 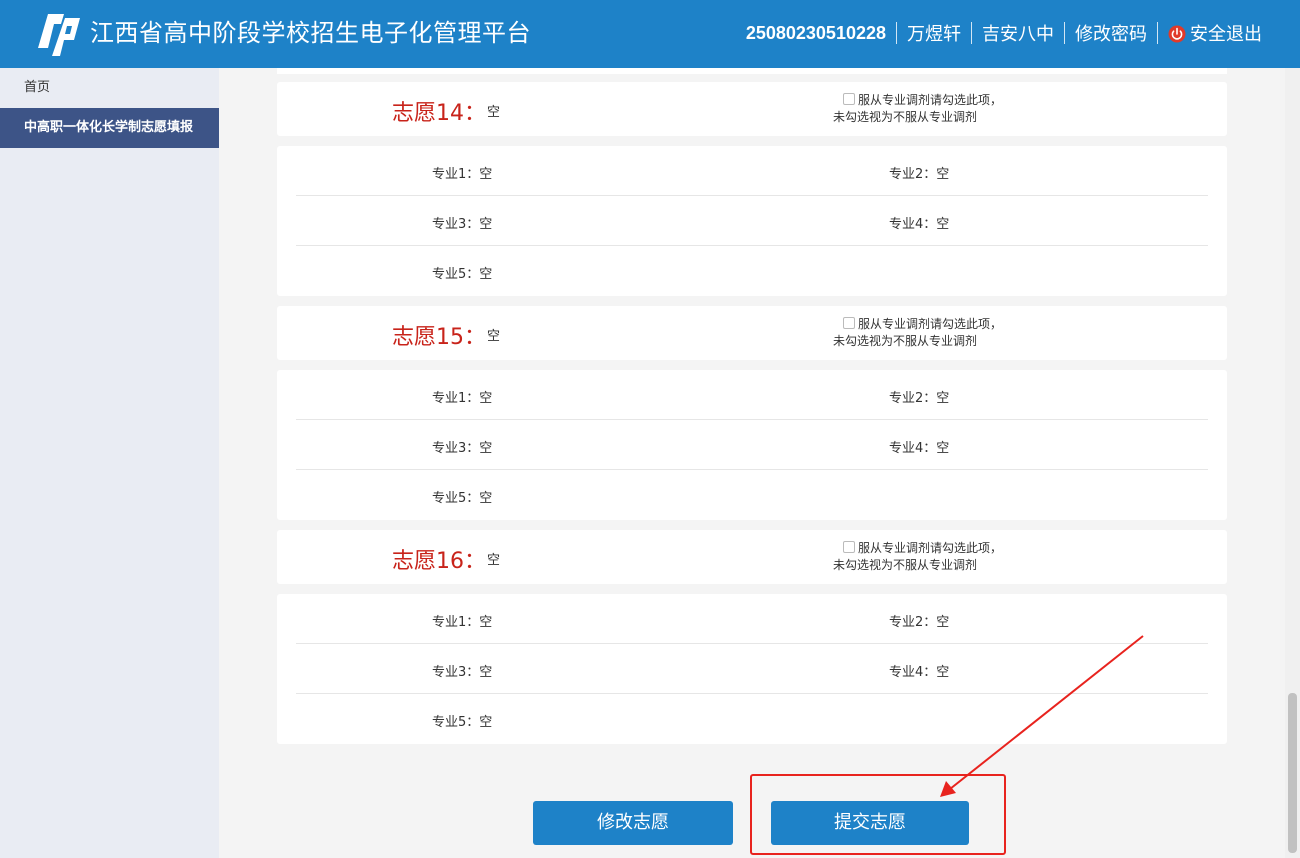 What do you see at coordinates (109, 128) in the screenshot?
I see `sidebar-item-wish-fill: 中高职一体化长学制志愿填报` at bounding box center [109, 128].